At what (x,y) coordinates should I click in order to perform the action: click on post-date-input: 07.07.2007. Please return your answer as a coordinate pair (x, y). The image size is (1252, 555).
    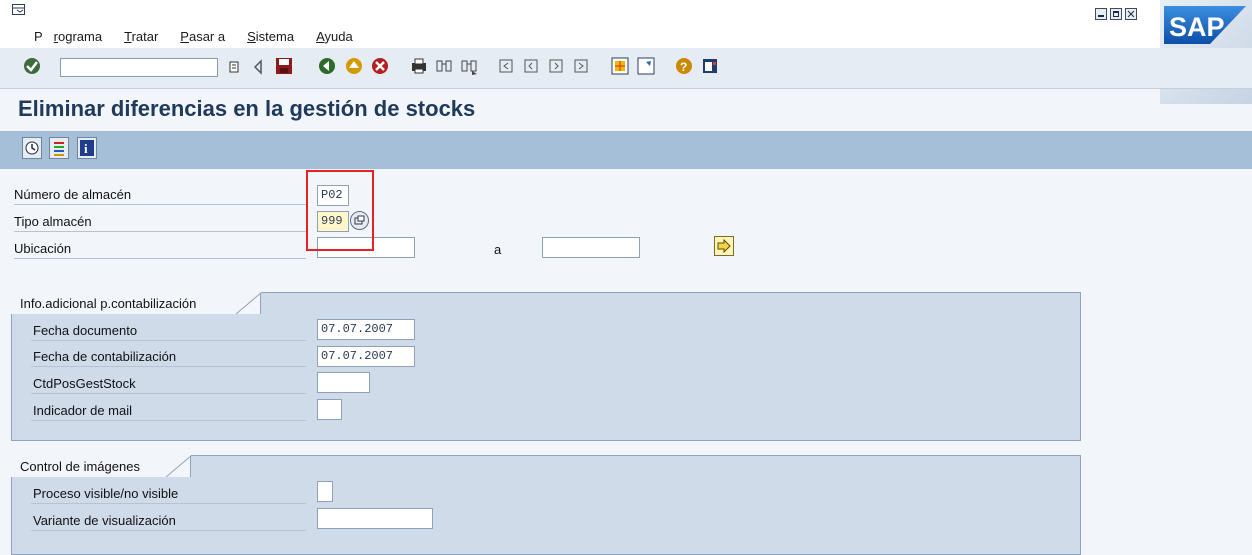
    Looking at the image, I should click on (366, 356).